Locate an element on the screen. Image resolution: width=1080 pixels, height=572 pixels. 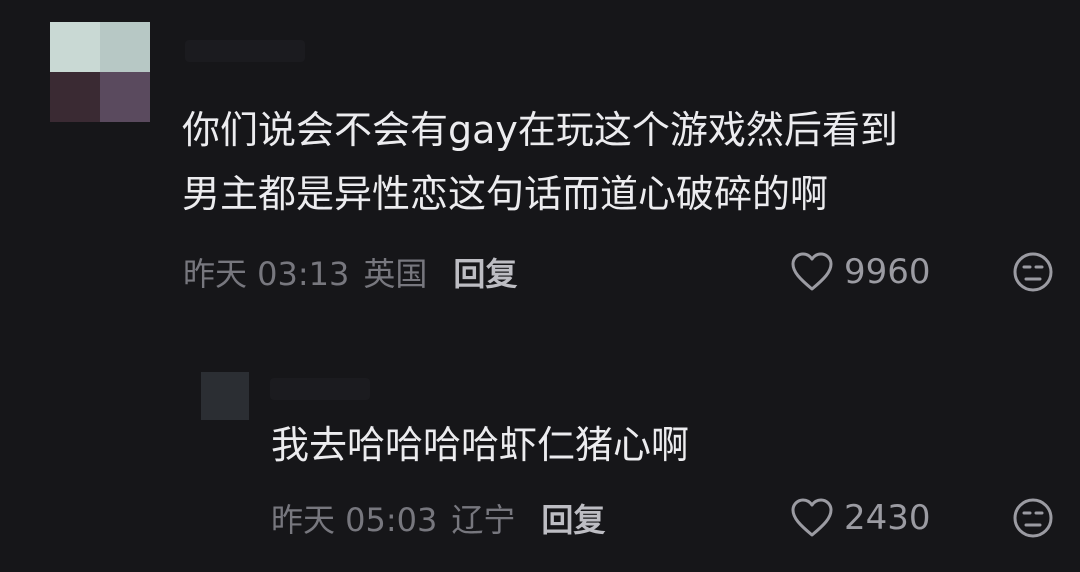
like-count: 2430 is located at coordinates (887, 518).